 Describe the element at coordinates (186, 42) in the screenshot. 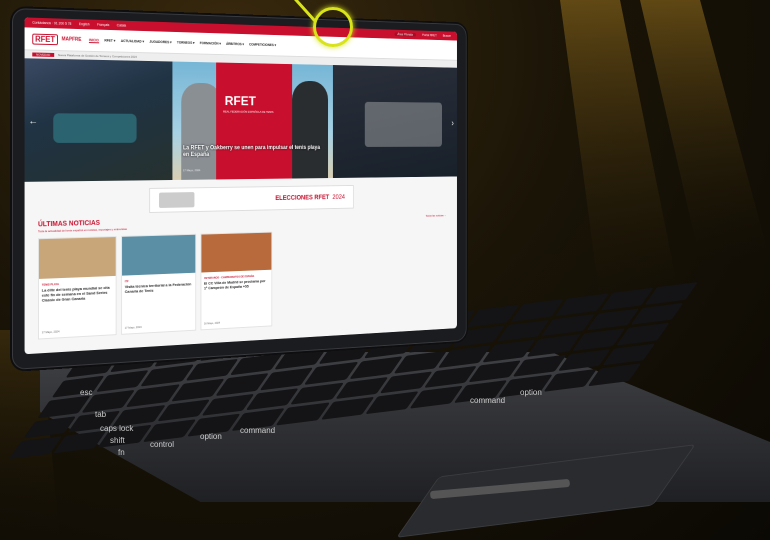

I see `nav-torneos: TORNEOS ▾` at that location.